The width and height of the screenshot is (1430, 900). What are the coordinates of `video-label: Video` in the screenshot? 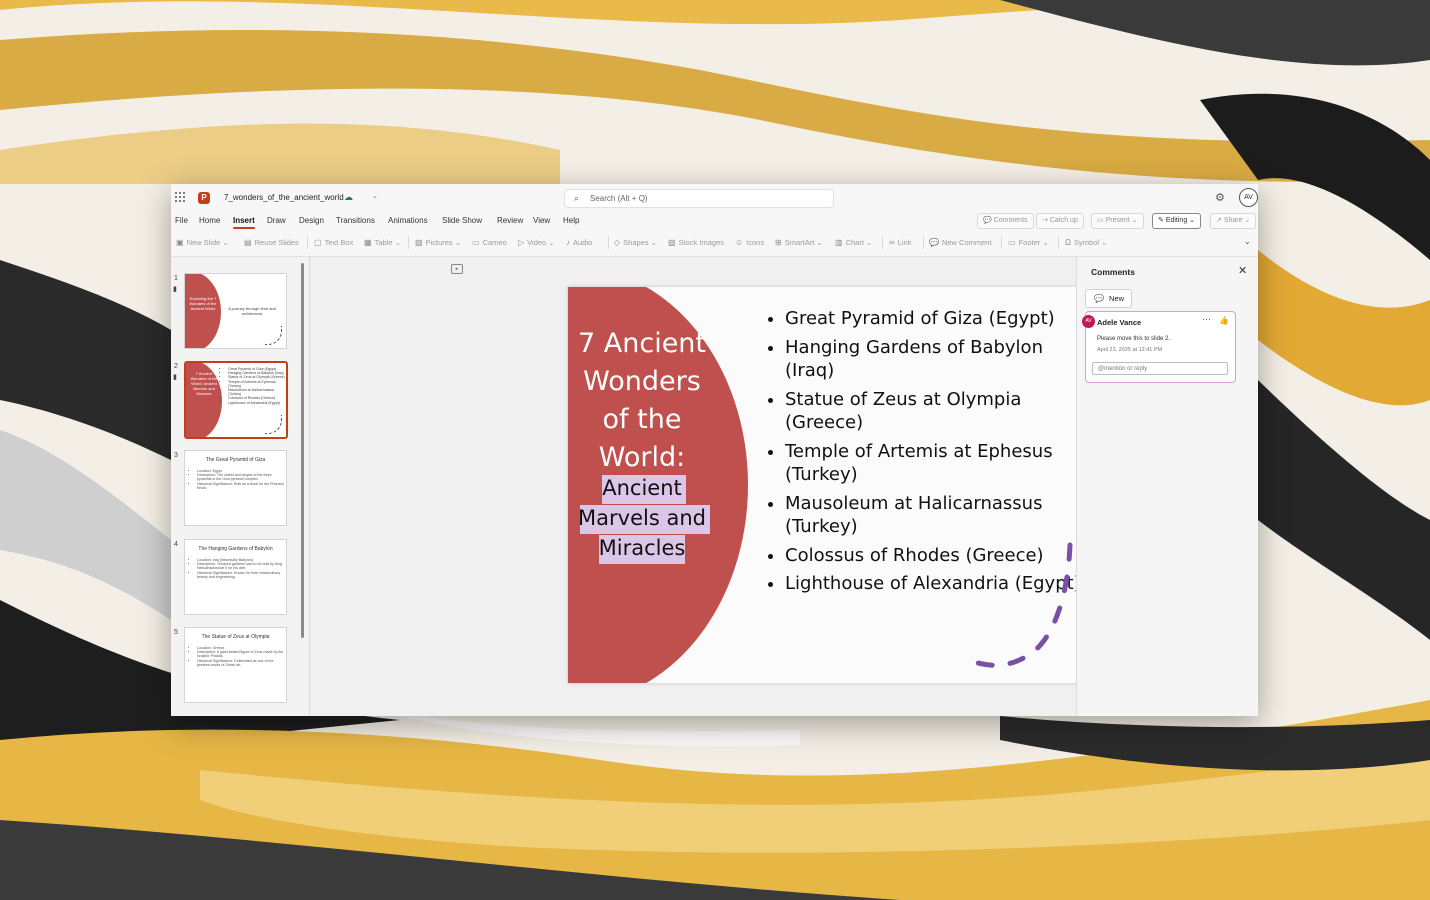 It's located at (537, 242).